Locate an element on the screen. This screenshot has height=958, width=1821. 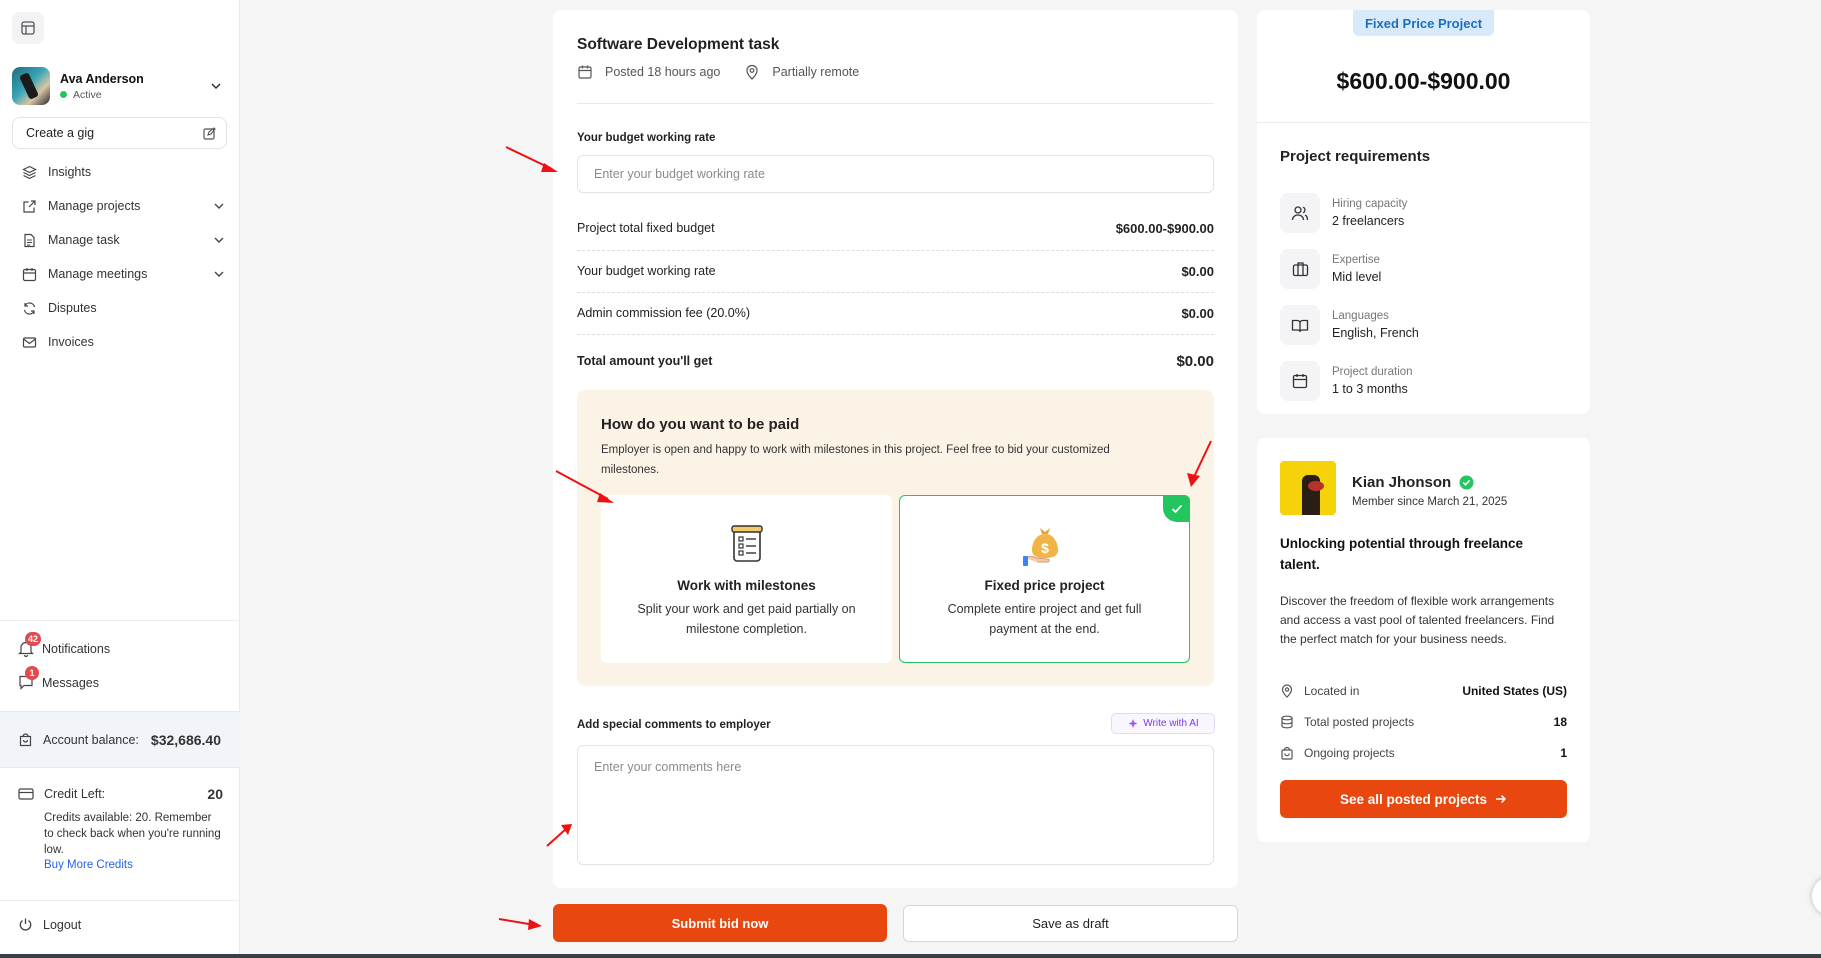
users-icon is located at coordinates (1300, 213).